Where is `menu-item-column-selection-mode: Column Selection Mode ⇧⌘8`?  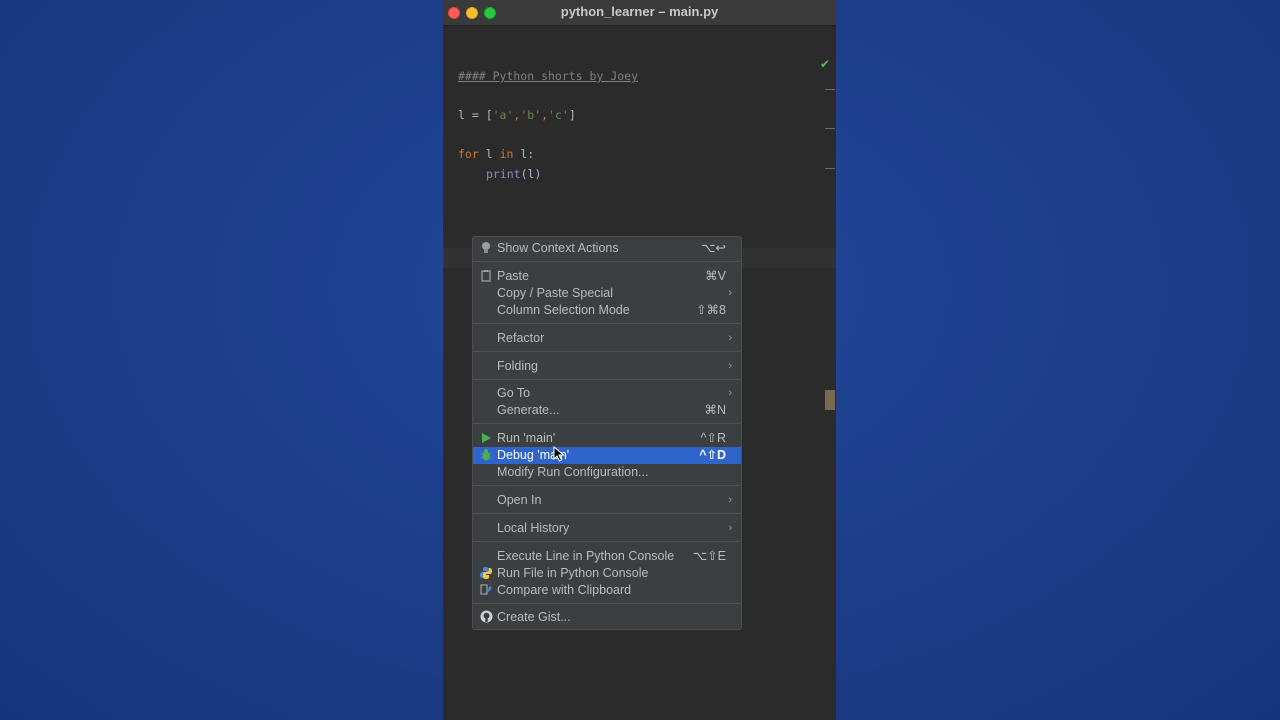
menu-item-column-selection-mode: Column Selection Mode ⇧⌘8 is located at coordinates (607, 310).